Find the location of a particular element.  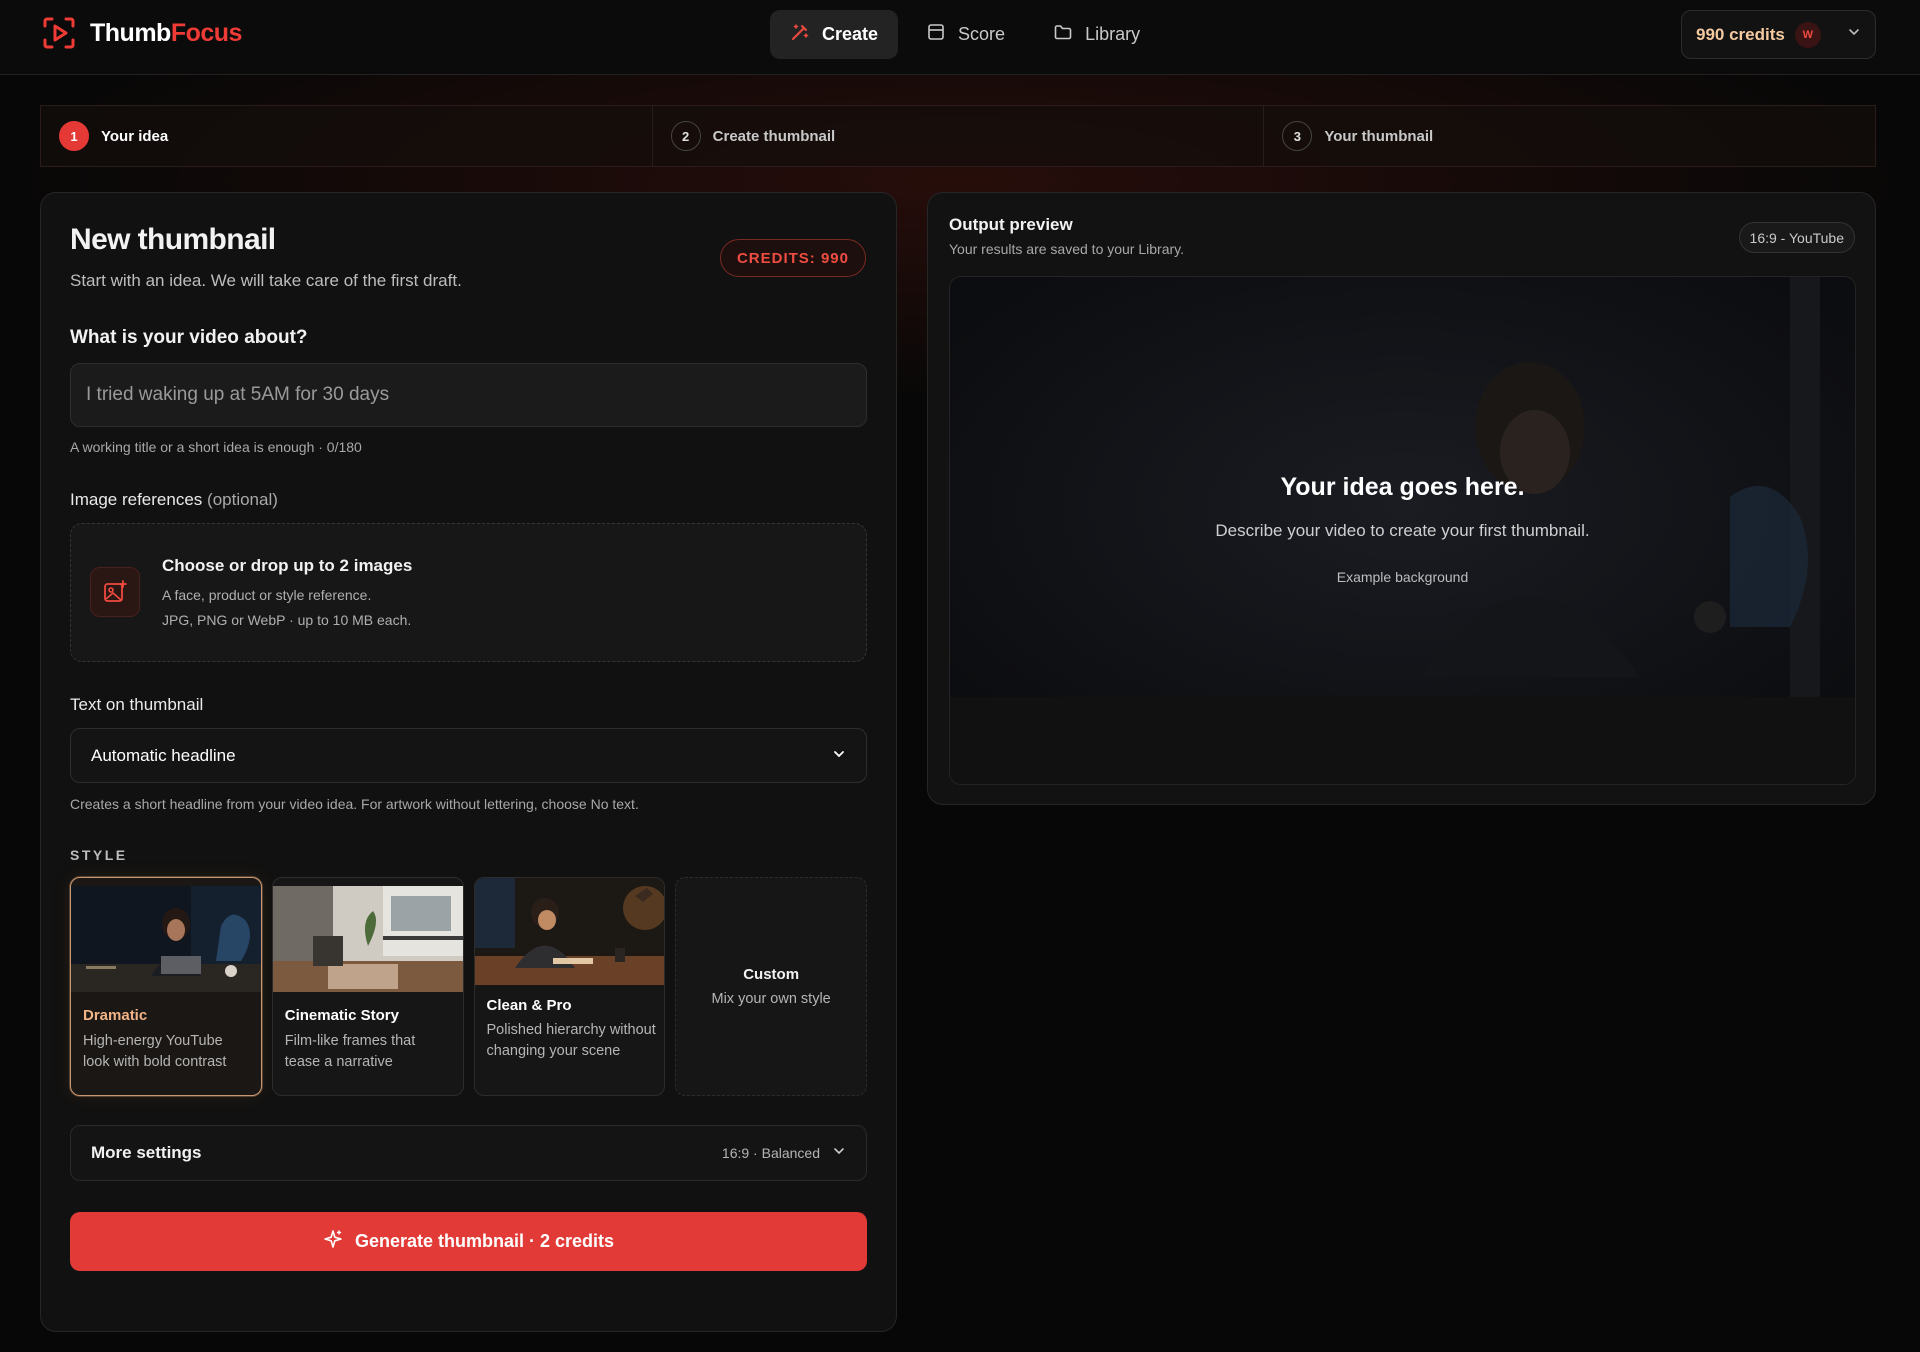

more-settings-toggle: More settings 16:9 · Balanced is located at coordinates (468, 1153).